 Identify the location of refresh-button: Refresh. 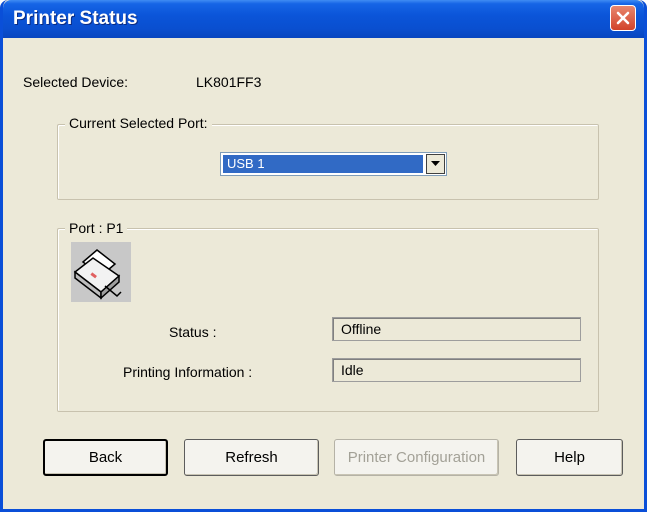
(251, 457).